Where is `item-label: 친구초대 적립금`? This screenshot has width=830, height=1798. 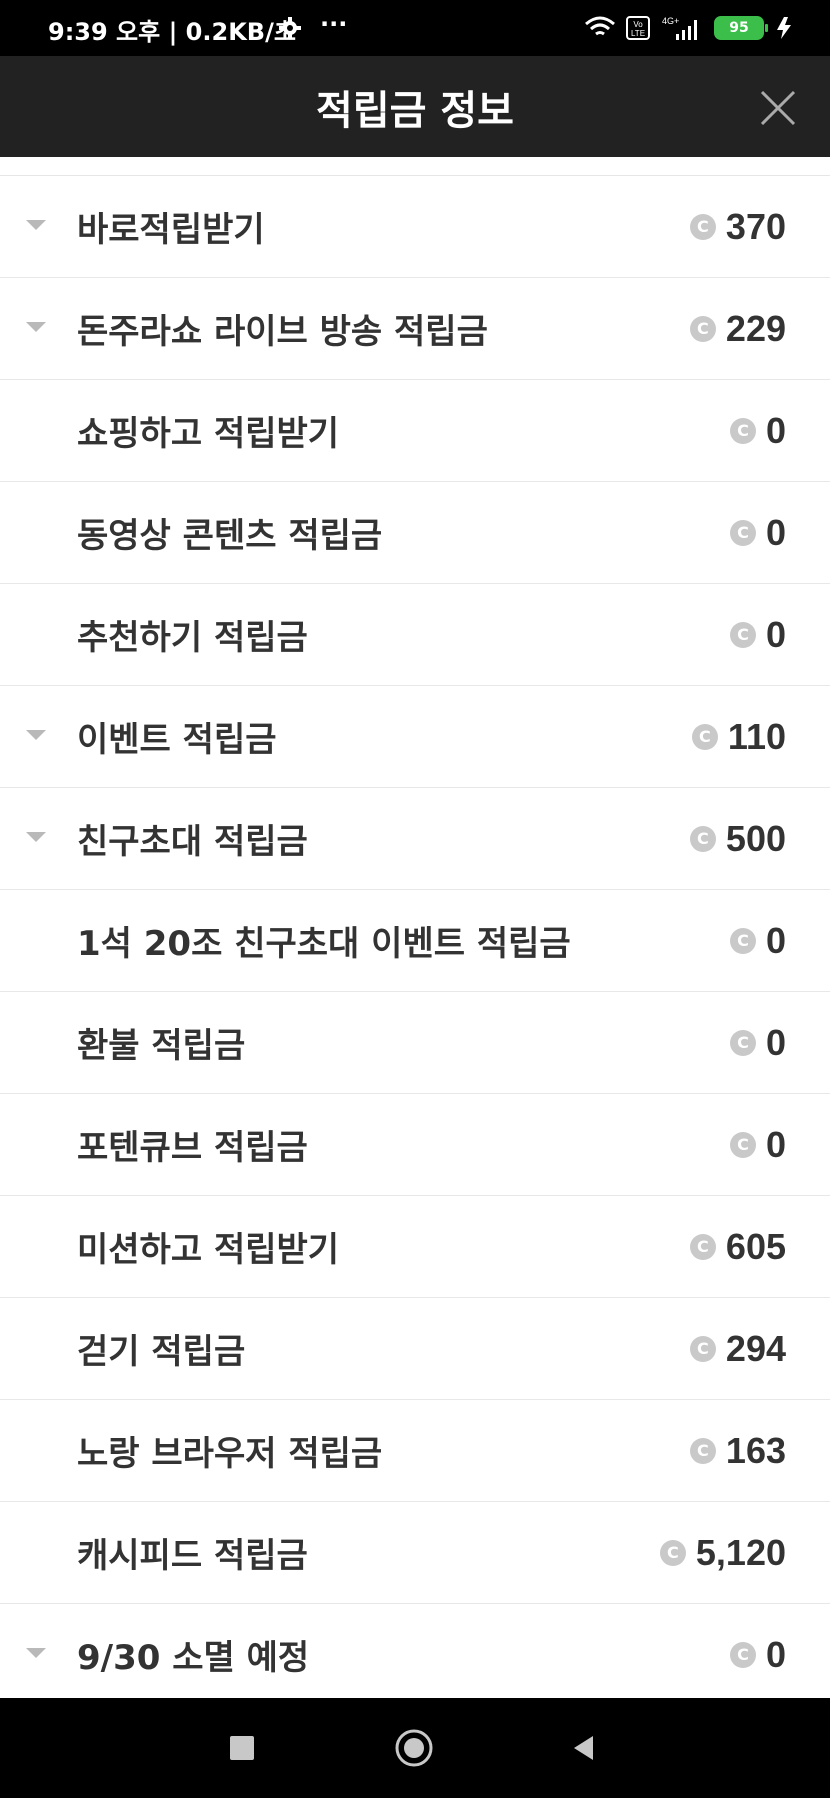
item-label: 친구초대 적립금 is located at coordinates (192, 842).